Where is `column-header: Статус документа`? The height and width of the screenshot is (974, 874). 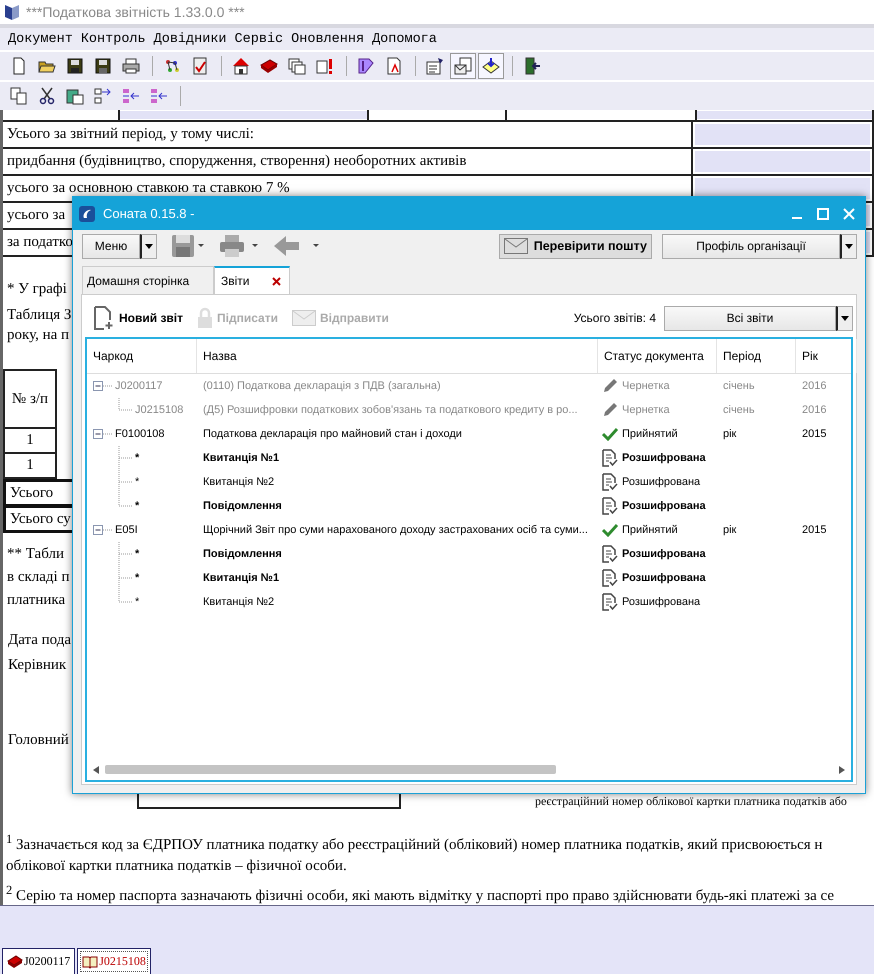
column-header: Статус документа is located at coordinates (657, 356).